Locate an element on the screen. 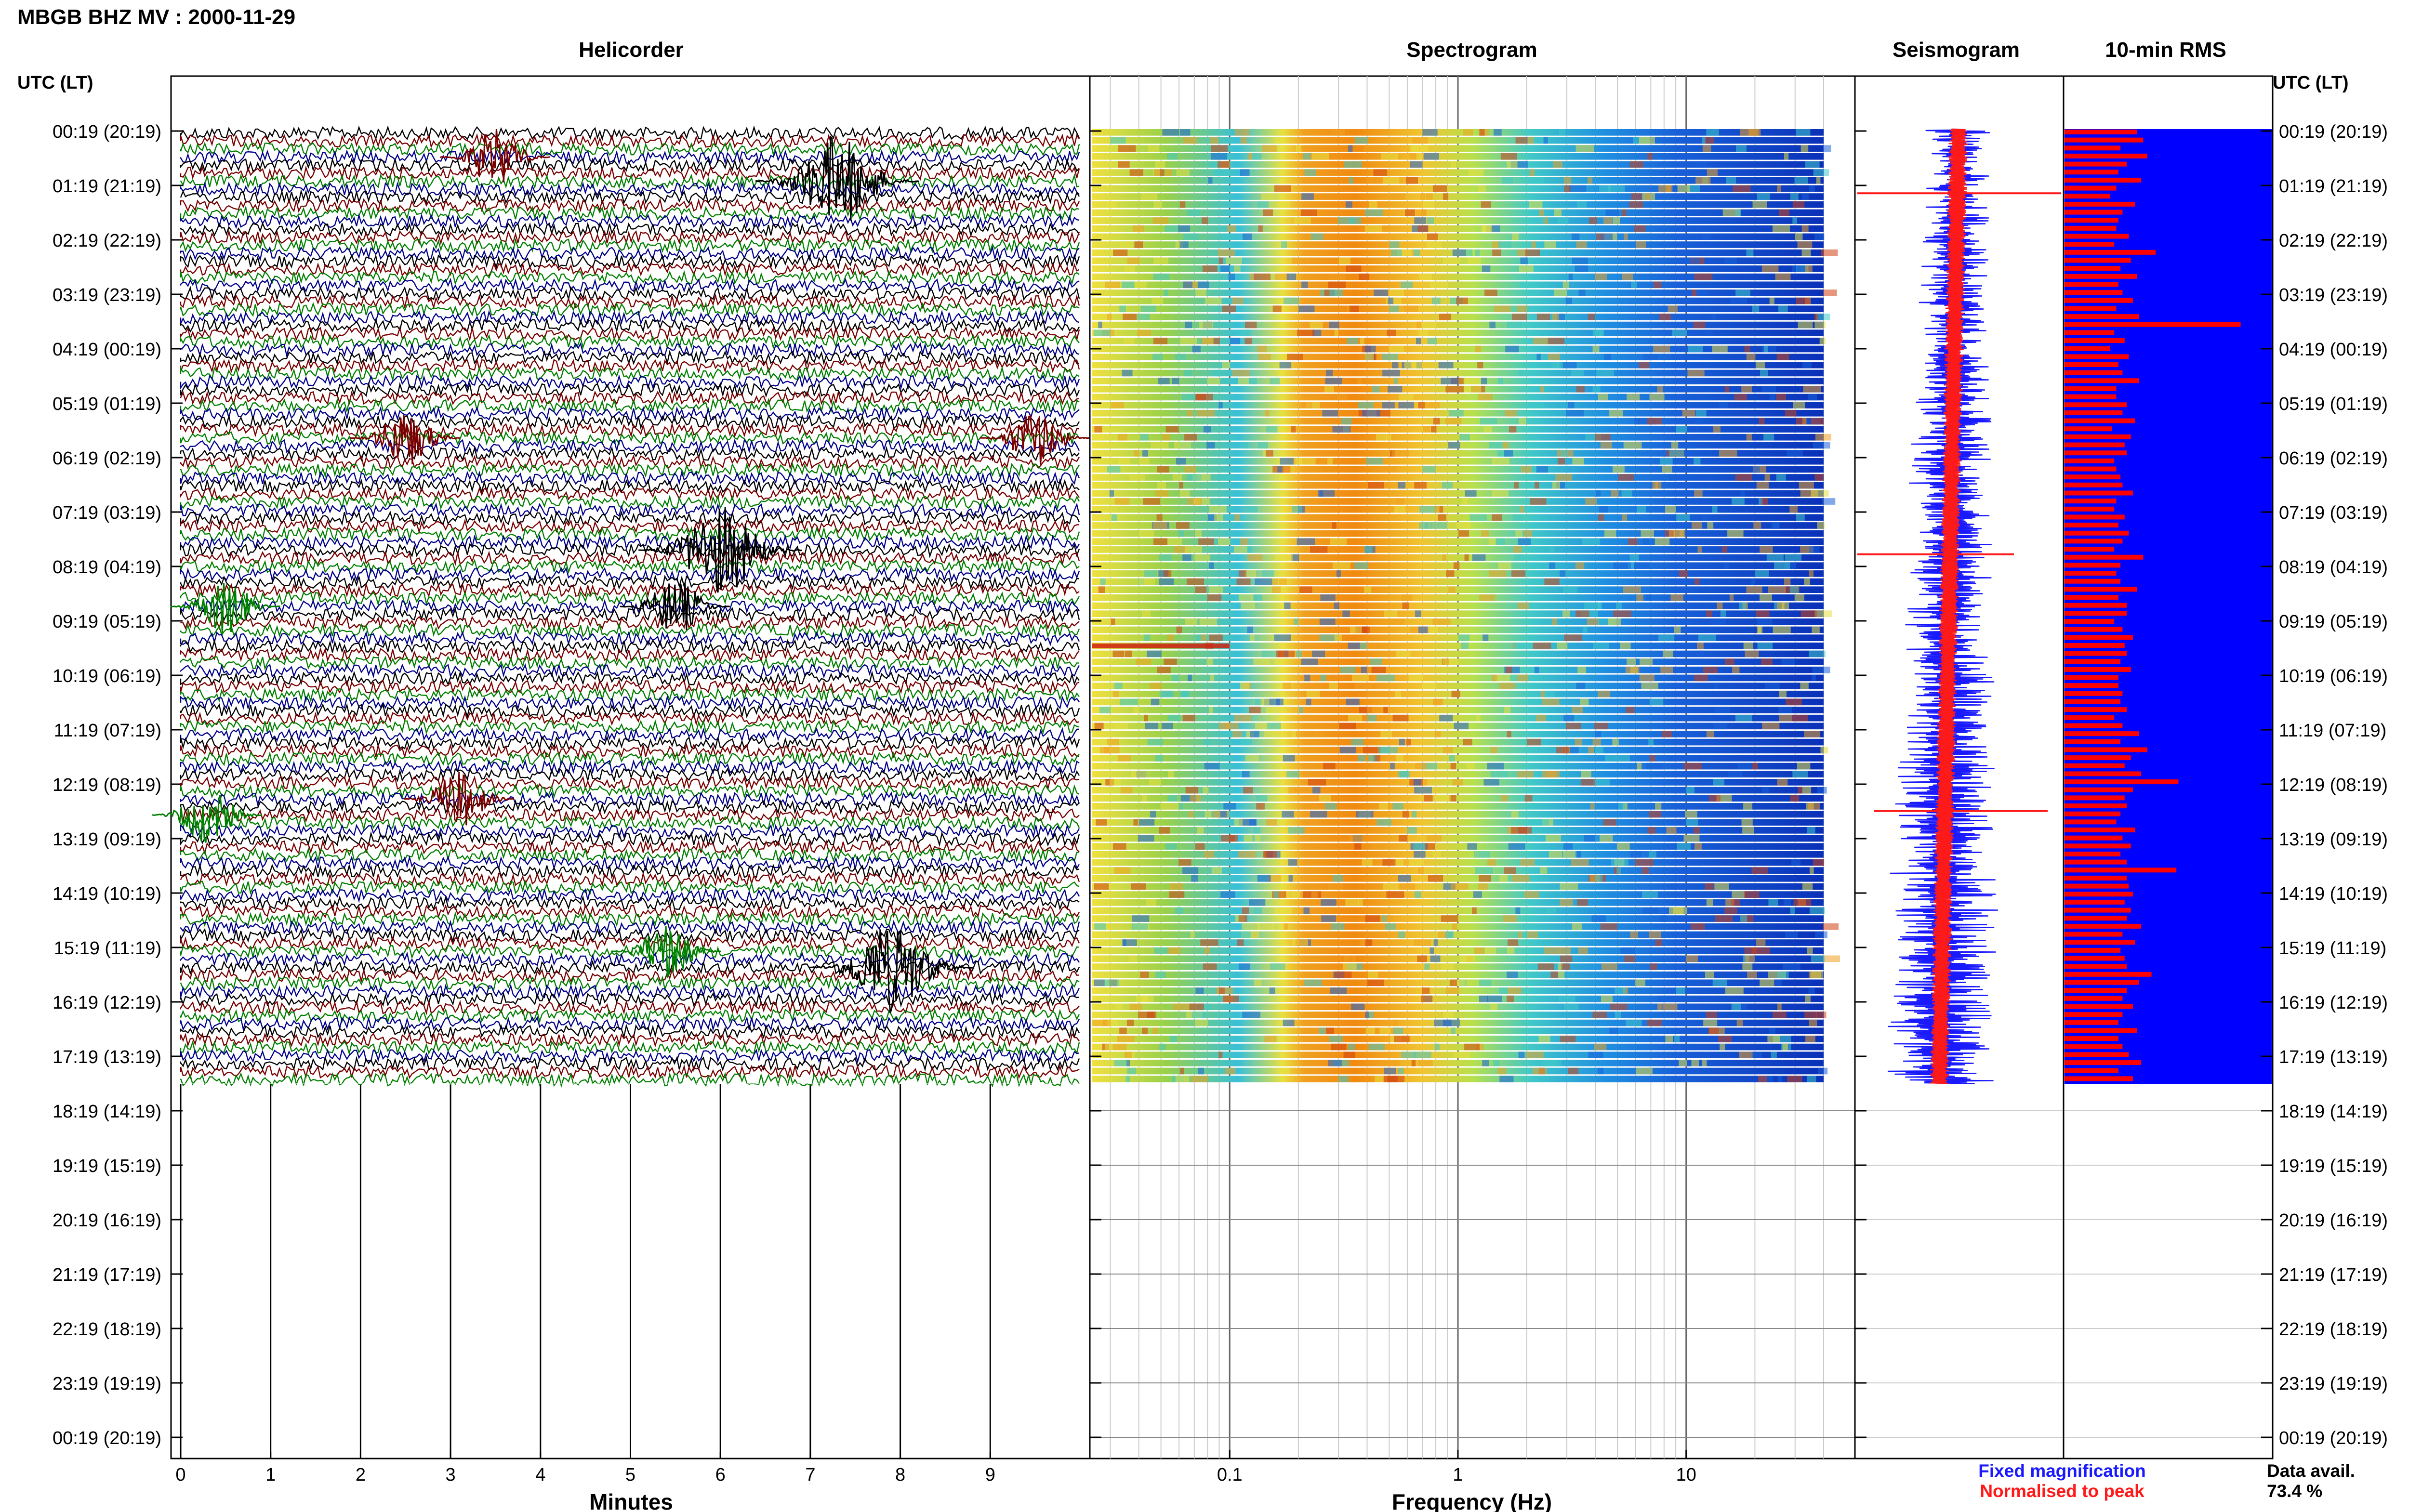  minute-tick-label: 7 is located at coordinates (810, 1475).